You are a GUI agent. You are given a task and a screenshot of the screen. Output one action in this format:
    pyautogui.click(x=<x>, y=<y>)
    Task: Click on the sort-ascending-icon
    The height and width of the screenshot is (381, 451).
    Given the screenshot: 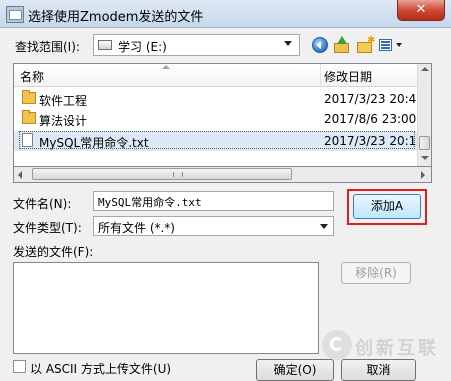 What is the action you would take?
    pyautogui.click(x=166, y=67)
    